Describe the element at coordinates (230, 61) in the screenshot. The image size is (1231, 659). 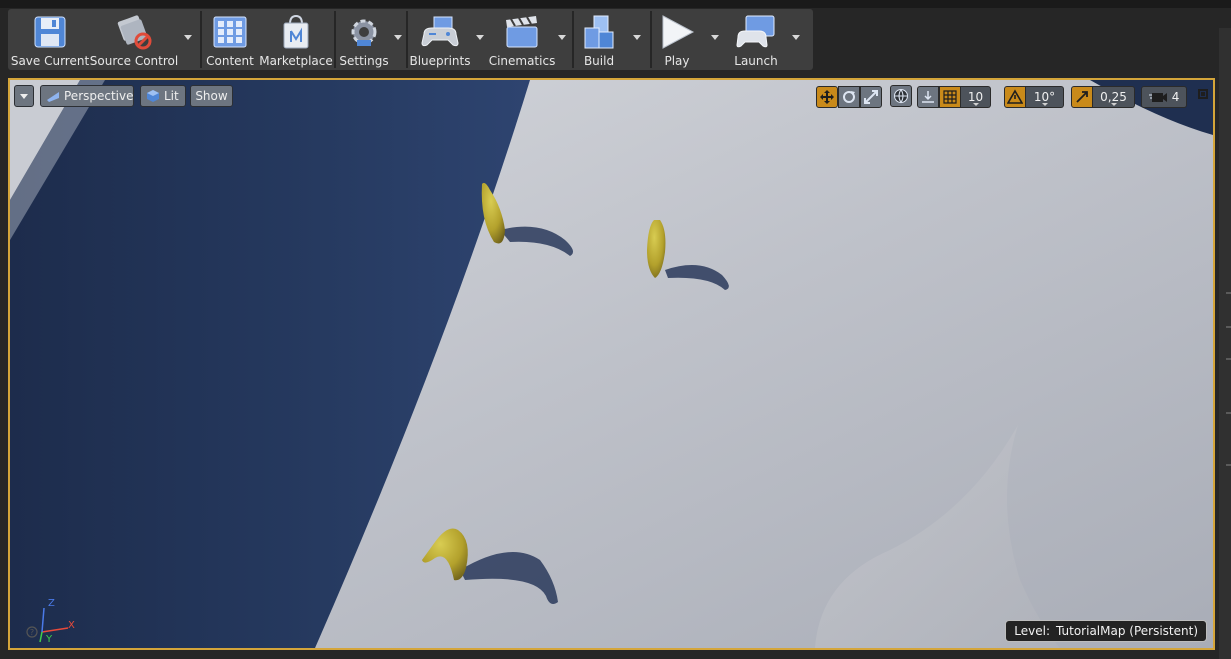
I see `content-label: Content` at that location.